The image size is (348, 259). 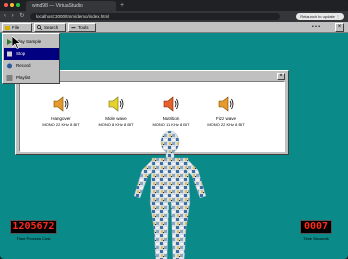 I want to click on sound-name: Hangover, so click(x=61, y=118).